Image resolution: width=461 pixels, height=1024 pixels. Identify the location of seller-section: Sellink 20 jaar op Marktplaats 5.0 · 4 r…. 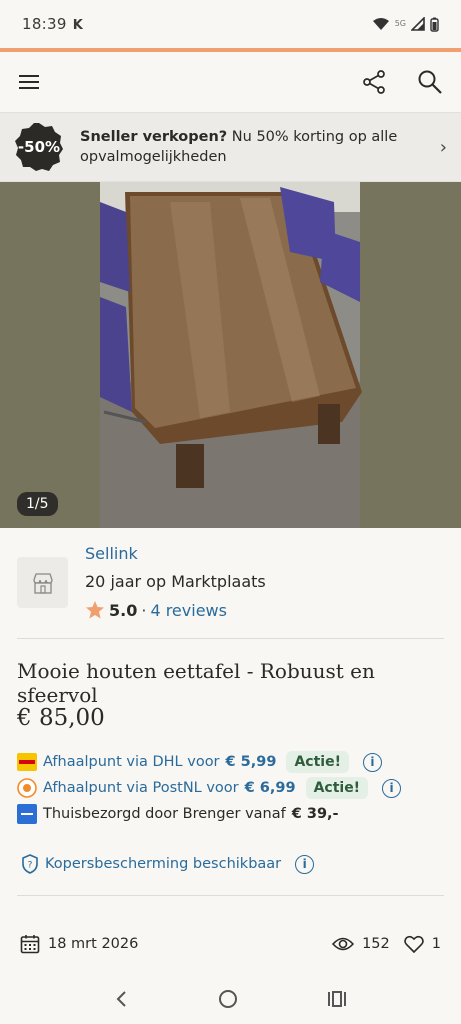
(230, 583).